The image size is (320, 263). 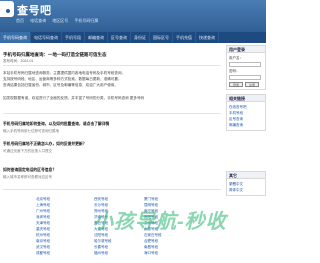 I want to click on watermark-text: 小孩导航-秒收, so click(x=160, y=222).